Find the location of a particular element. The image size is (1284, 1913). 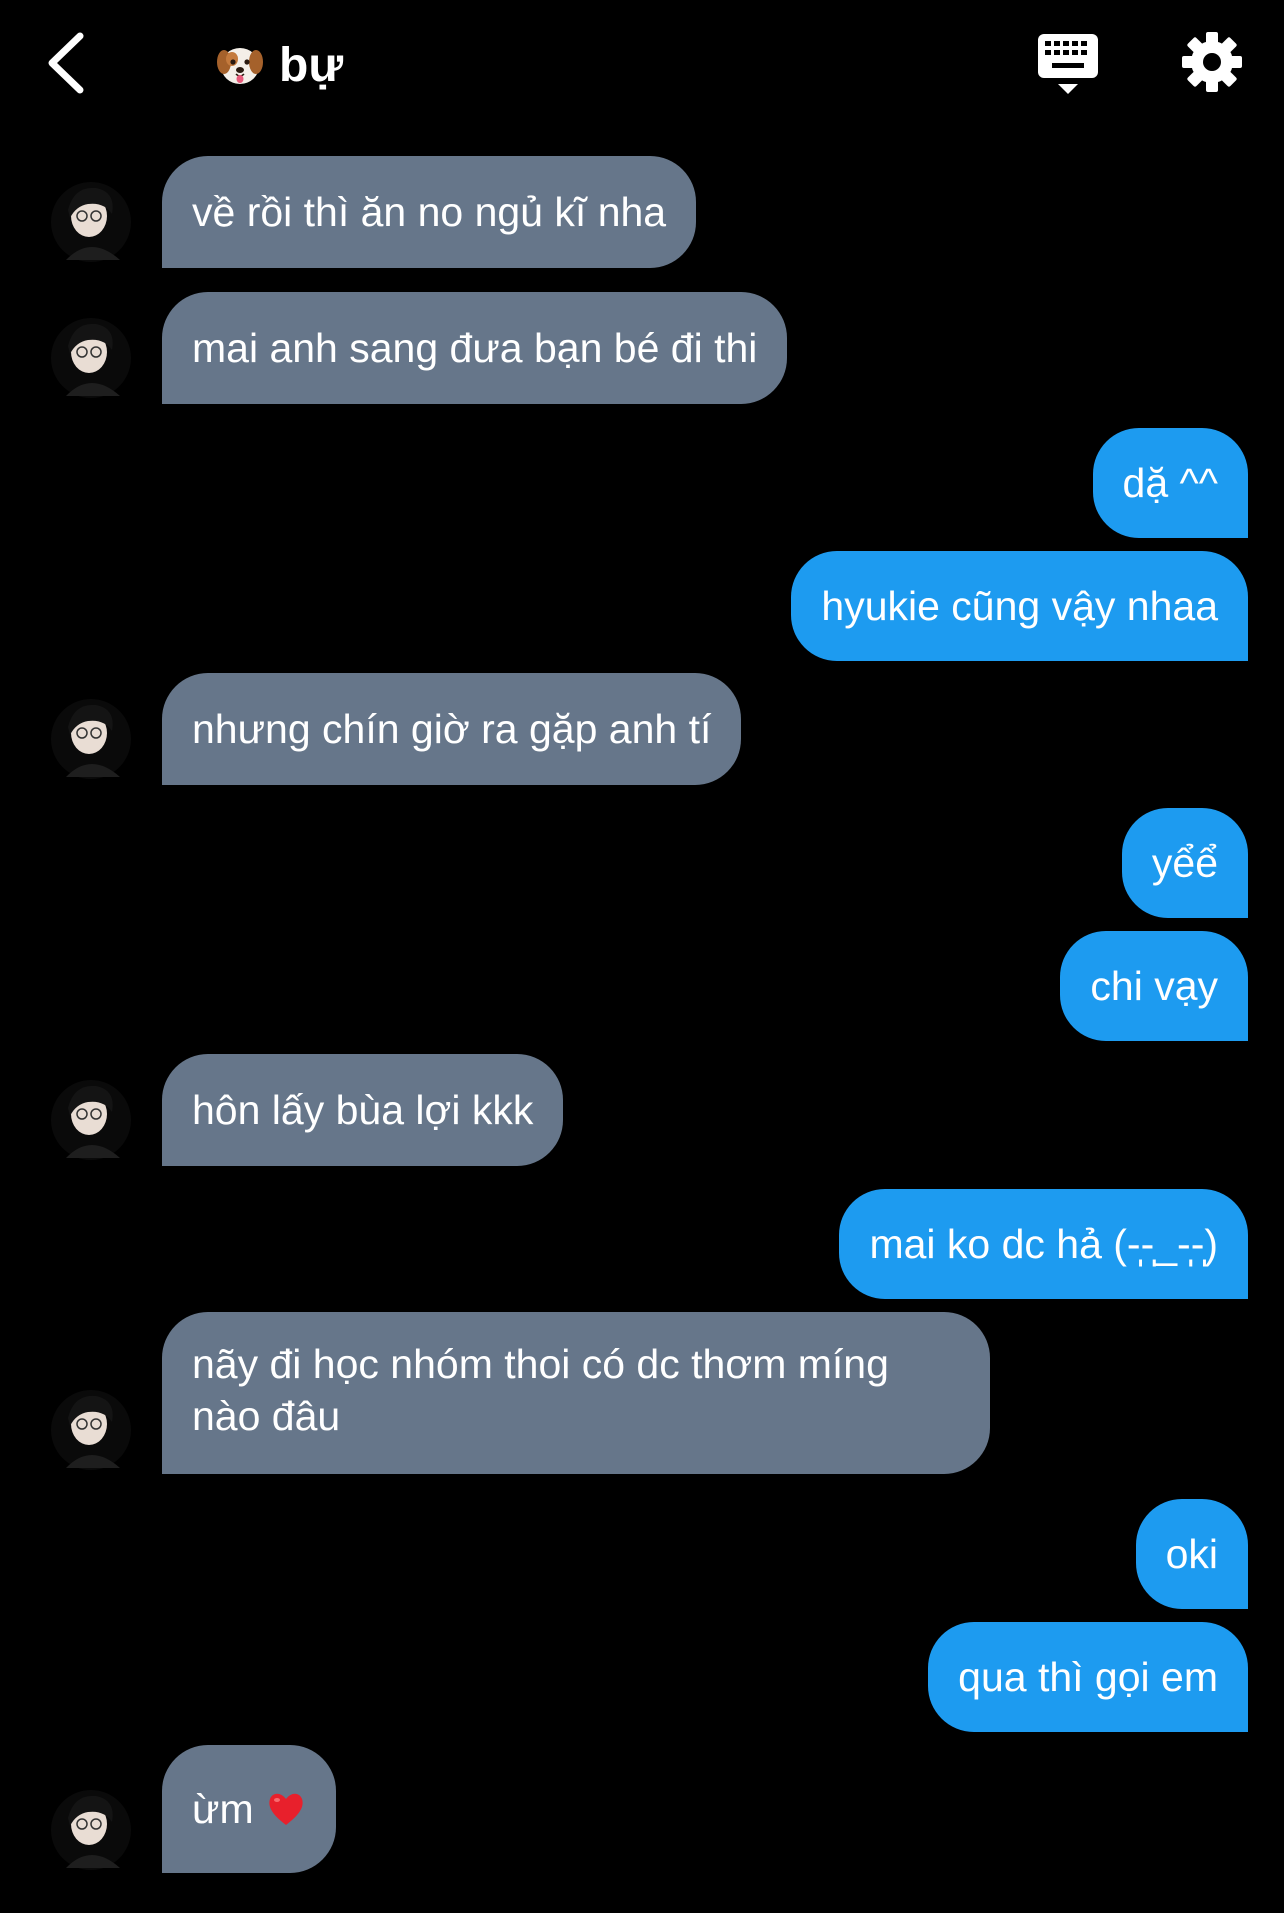

message-text: dặ ^^ is located at coordinates (1170, 483).